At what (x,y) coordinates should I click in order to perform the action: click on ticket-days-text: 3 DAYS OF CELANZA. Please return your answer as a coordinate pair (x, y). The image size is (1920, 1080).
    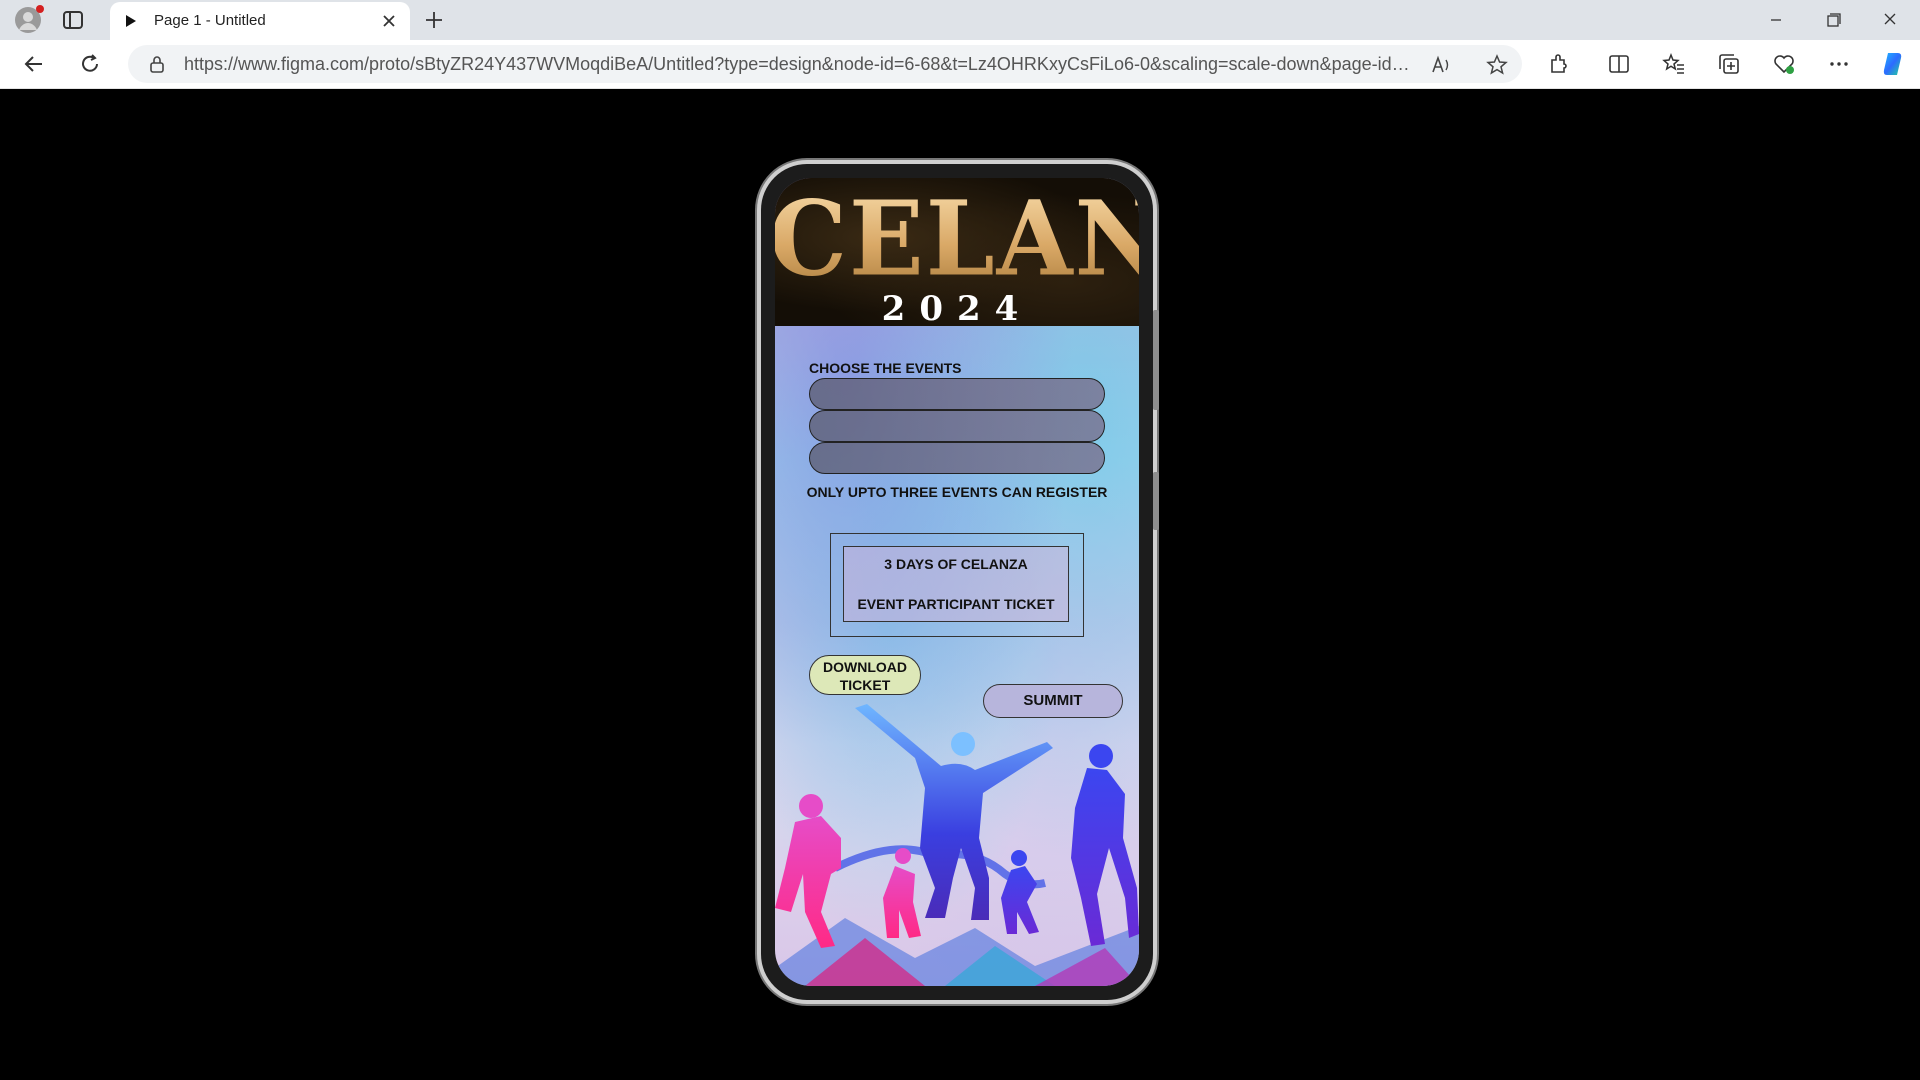
    Looking at the image, I should click on (956, 564).